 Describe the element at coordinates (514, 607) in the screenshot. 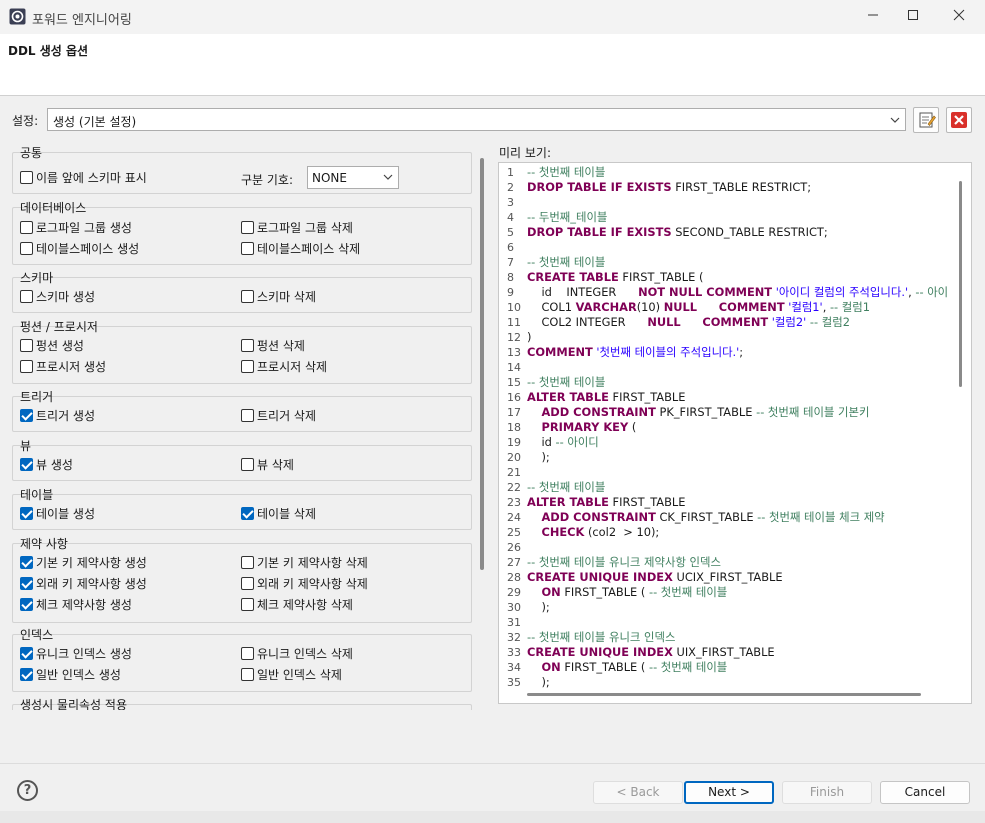

I see `line-number: 30` at that location.